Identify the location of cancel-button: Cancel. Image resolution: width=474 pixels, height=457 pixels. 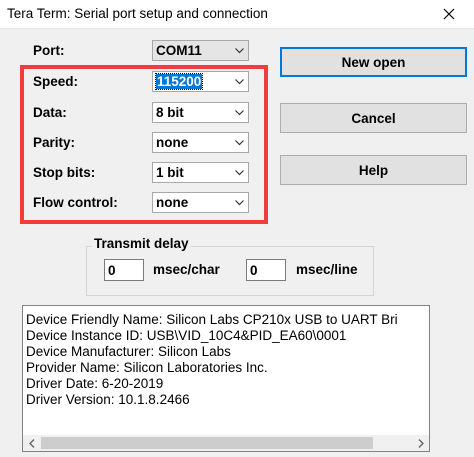
(373, 118).